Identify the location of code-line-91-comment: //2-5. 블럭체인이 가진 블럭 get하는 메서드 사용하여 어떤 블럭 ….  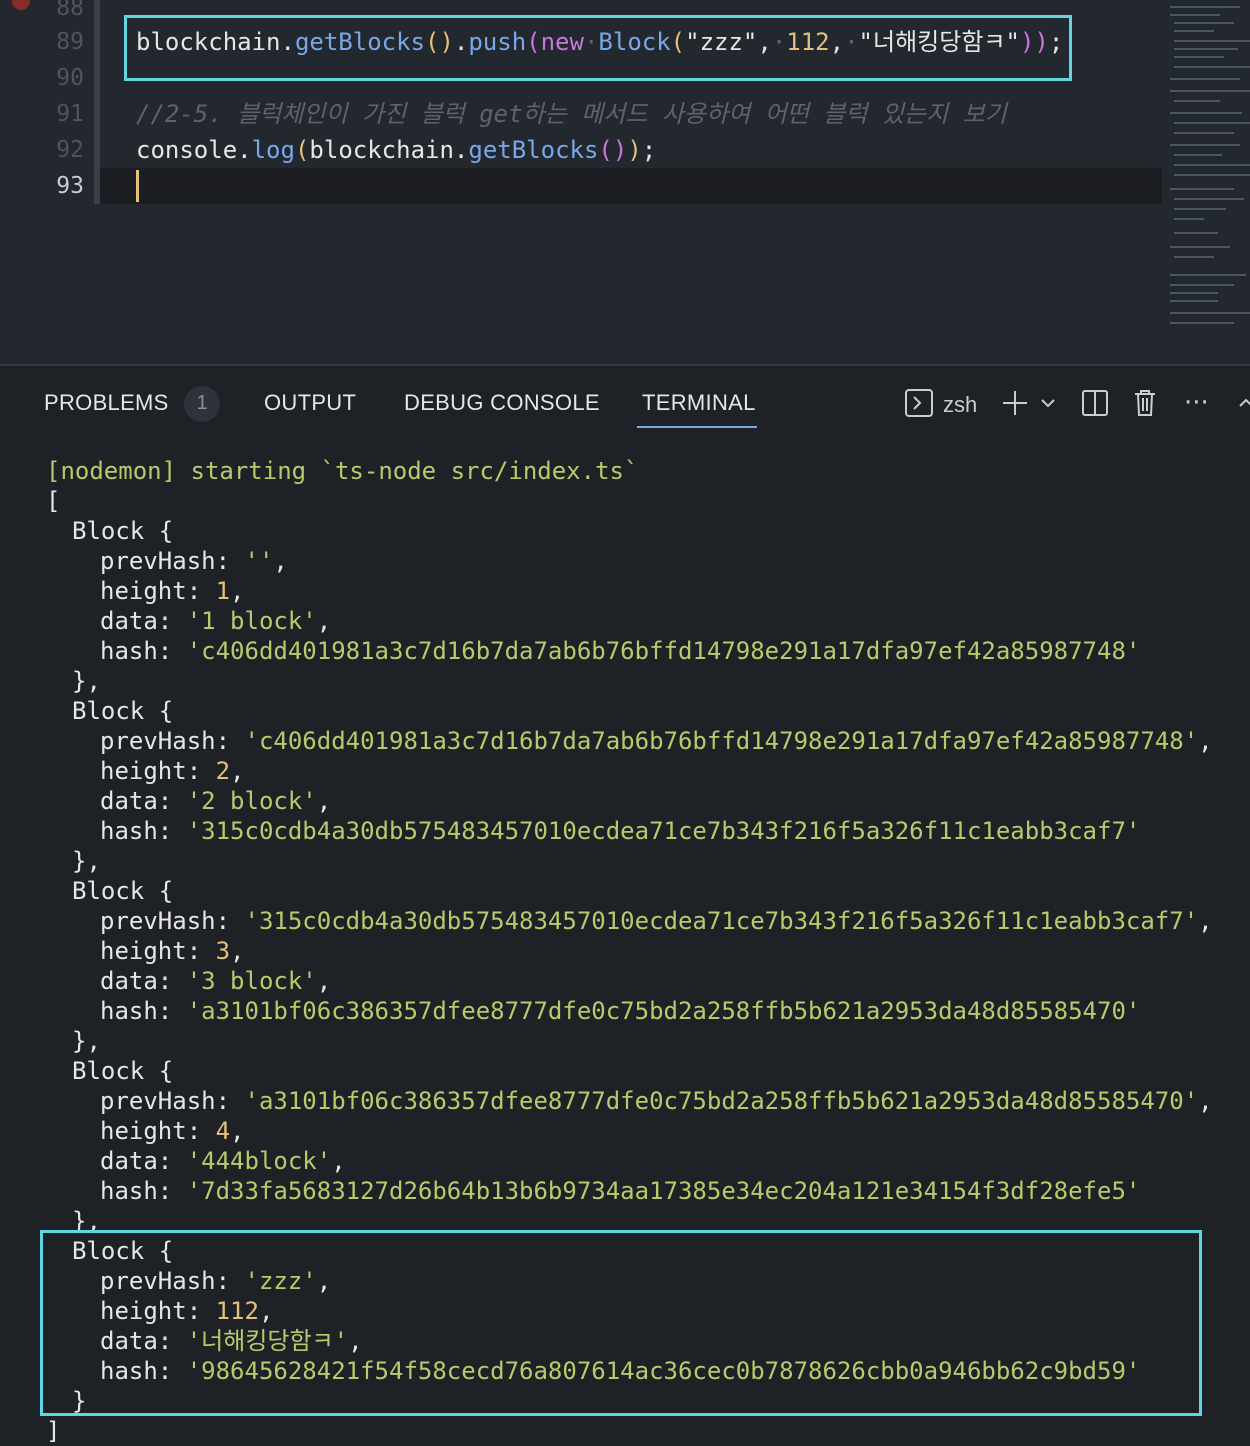
(571, 114).